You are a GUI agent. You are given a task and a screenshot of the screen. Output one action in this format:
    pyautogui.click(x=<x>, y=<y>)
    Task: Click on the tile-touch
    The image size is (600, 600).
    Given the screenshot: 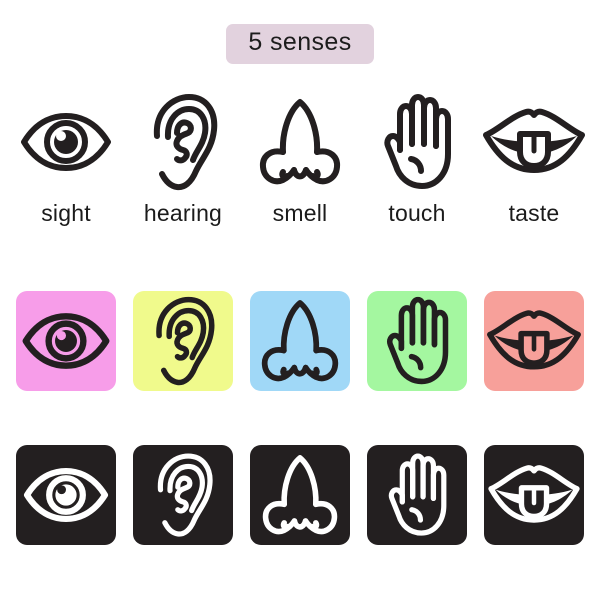 What is the action you would take?
    pyautogui.click(x=417, y=341)
    